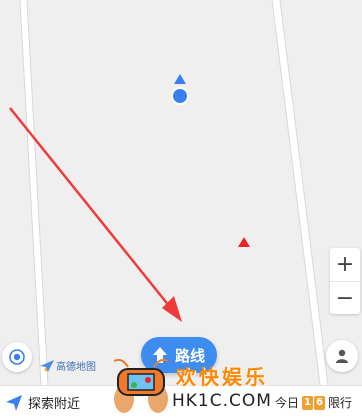 The width and height of the screenshot is (362, 418). What do you see at coordinates (180, 90) in the screenshot?
I see `current-location-marker` at bounding box center [180, 90].